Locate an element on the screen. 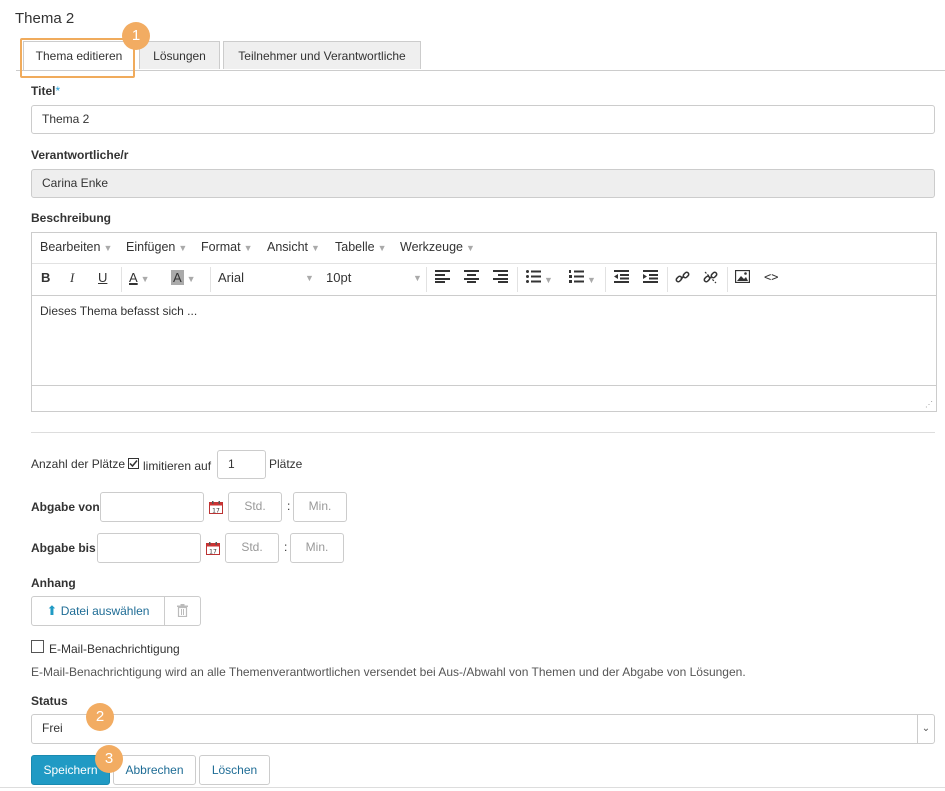  chevron-down-icon: ⌄ is located at coordinates (925, 729).